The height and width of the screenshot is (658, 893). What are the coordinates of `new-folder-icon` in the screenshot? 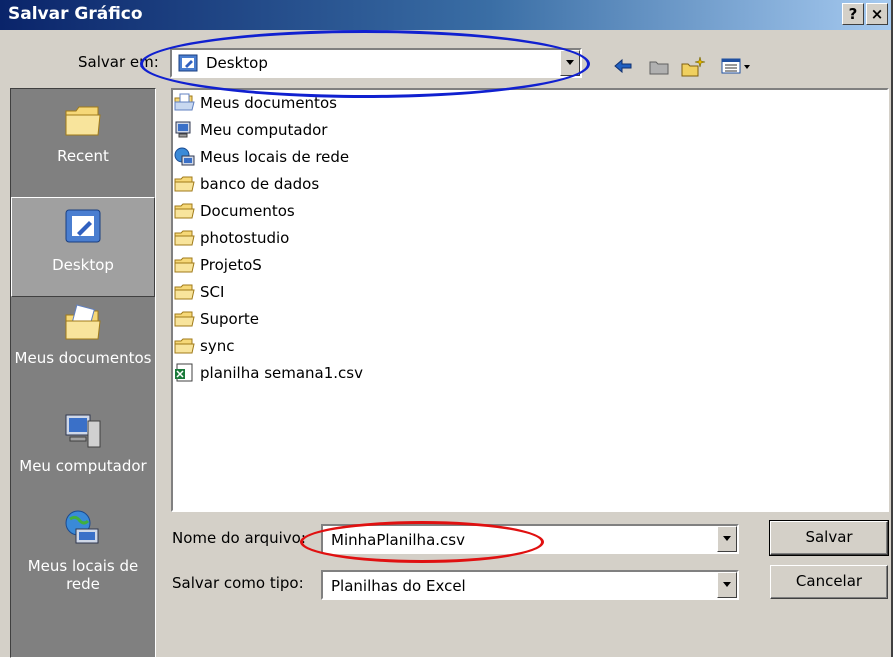 It's located at (693, 67).